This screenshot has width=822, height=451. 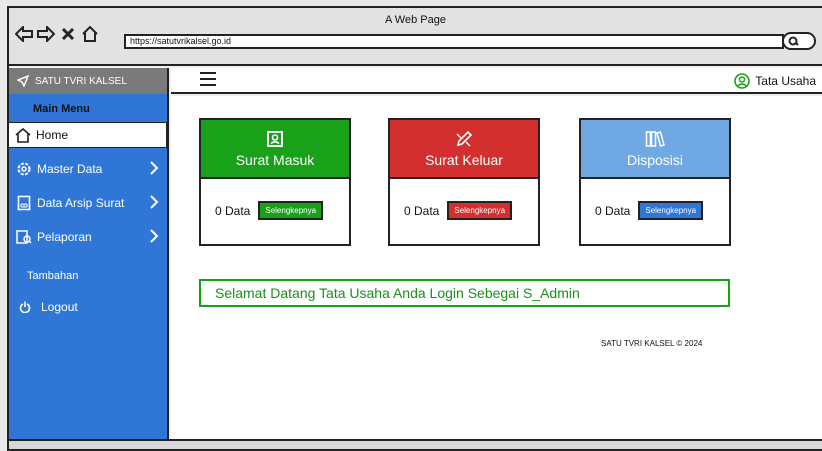 What do you see at coordinates (275, 149) in the screenshot?
I see `card-header: Surat Masuk` at bounding box center [275, 149].